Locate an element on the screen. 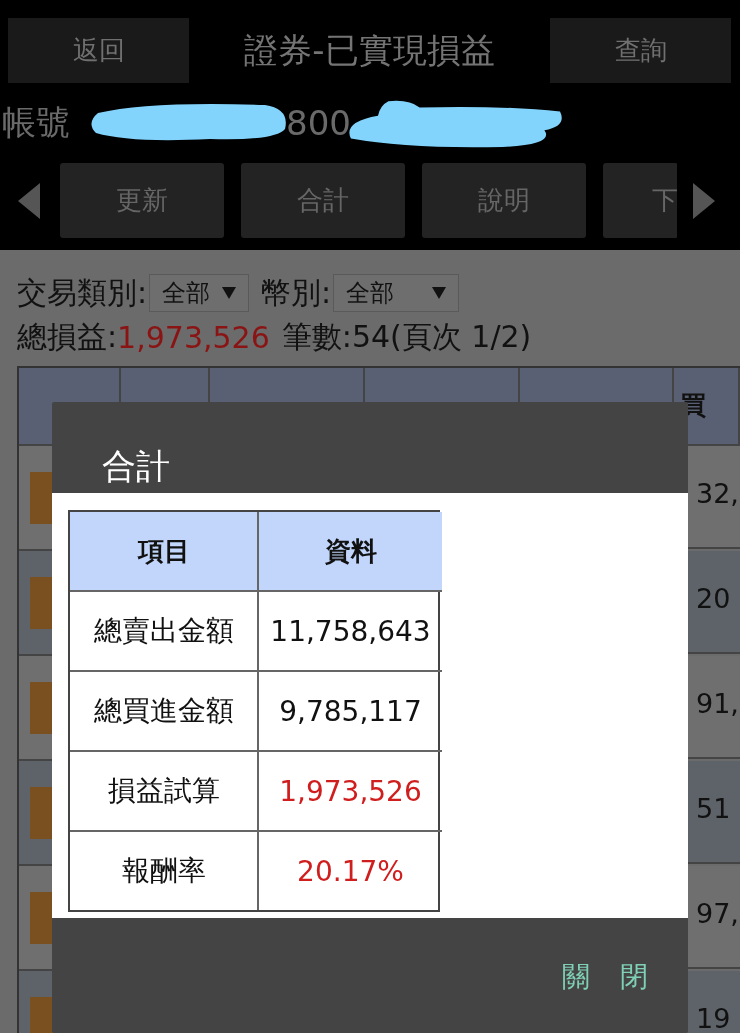  table-cell: 總買進金額 is located at coordinates (164, 712).